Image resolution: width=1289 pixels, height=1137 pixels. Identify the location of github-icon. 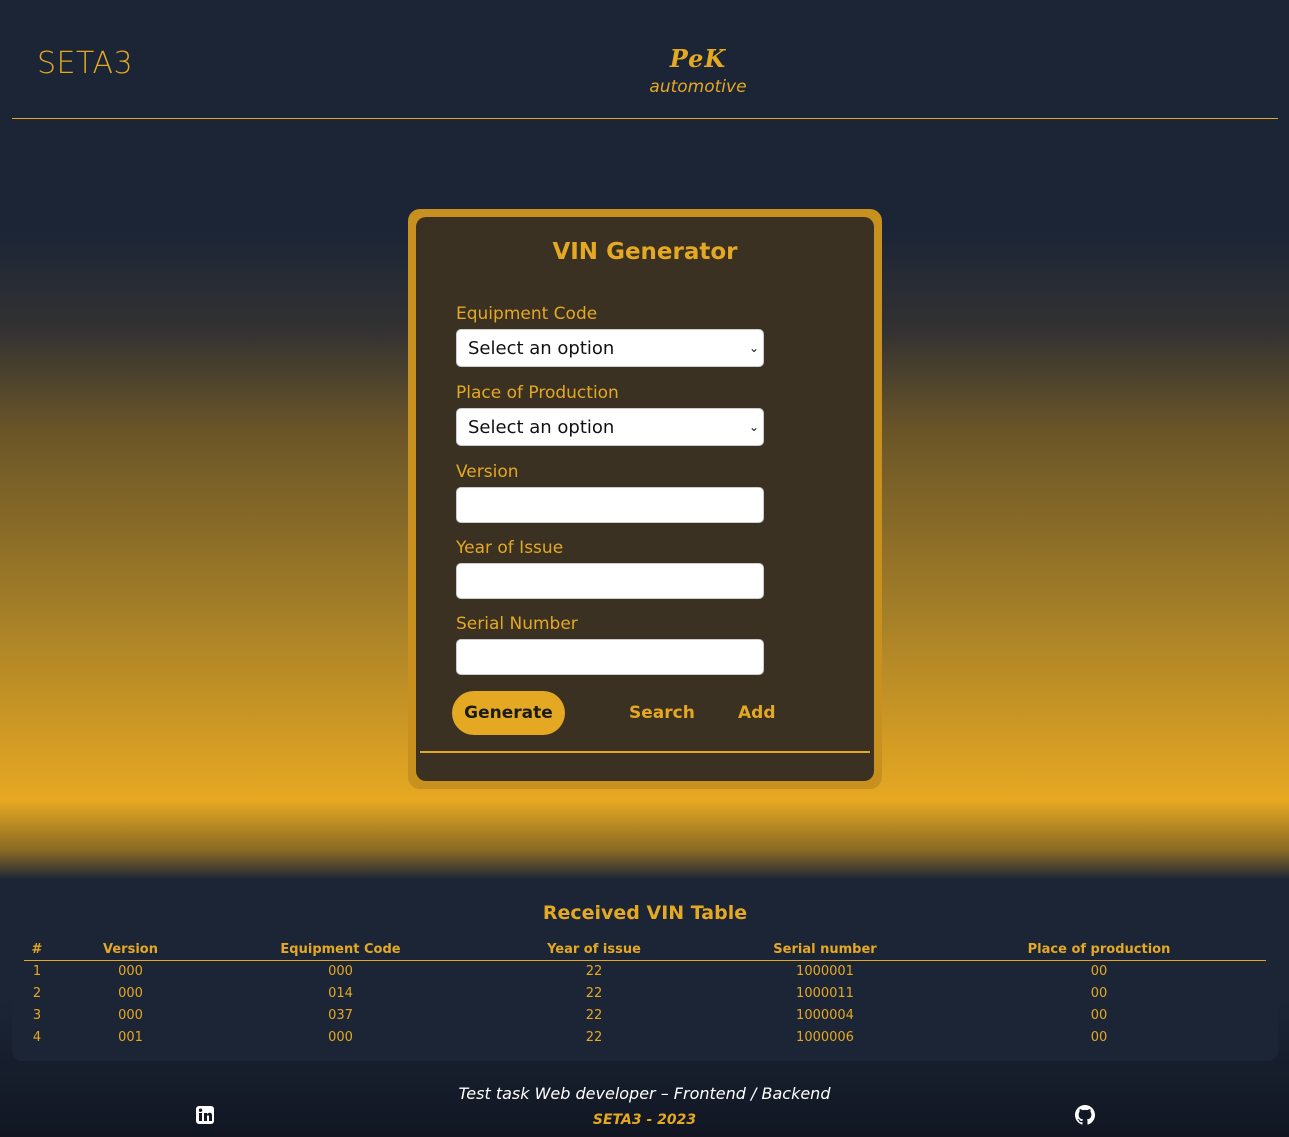
(1085, 1115).